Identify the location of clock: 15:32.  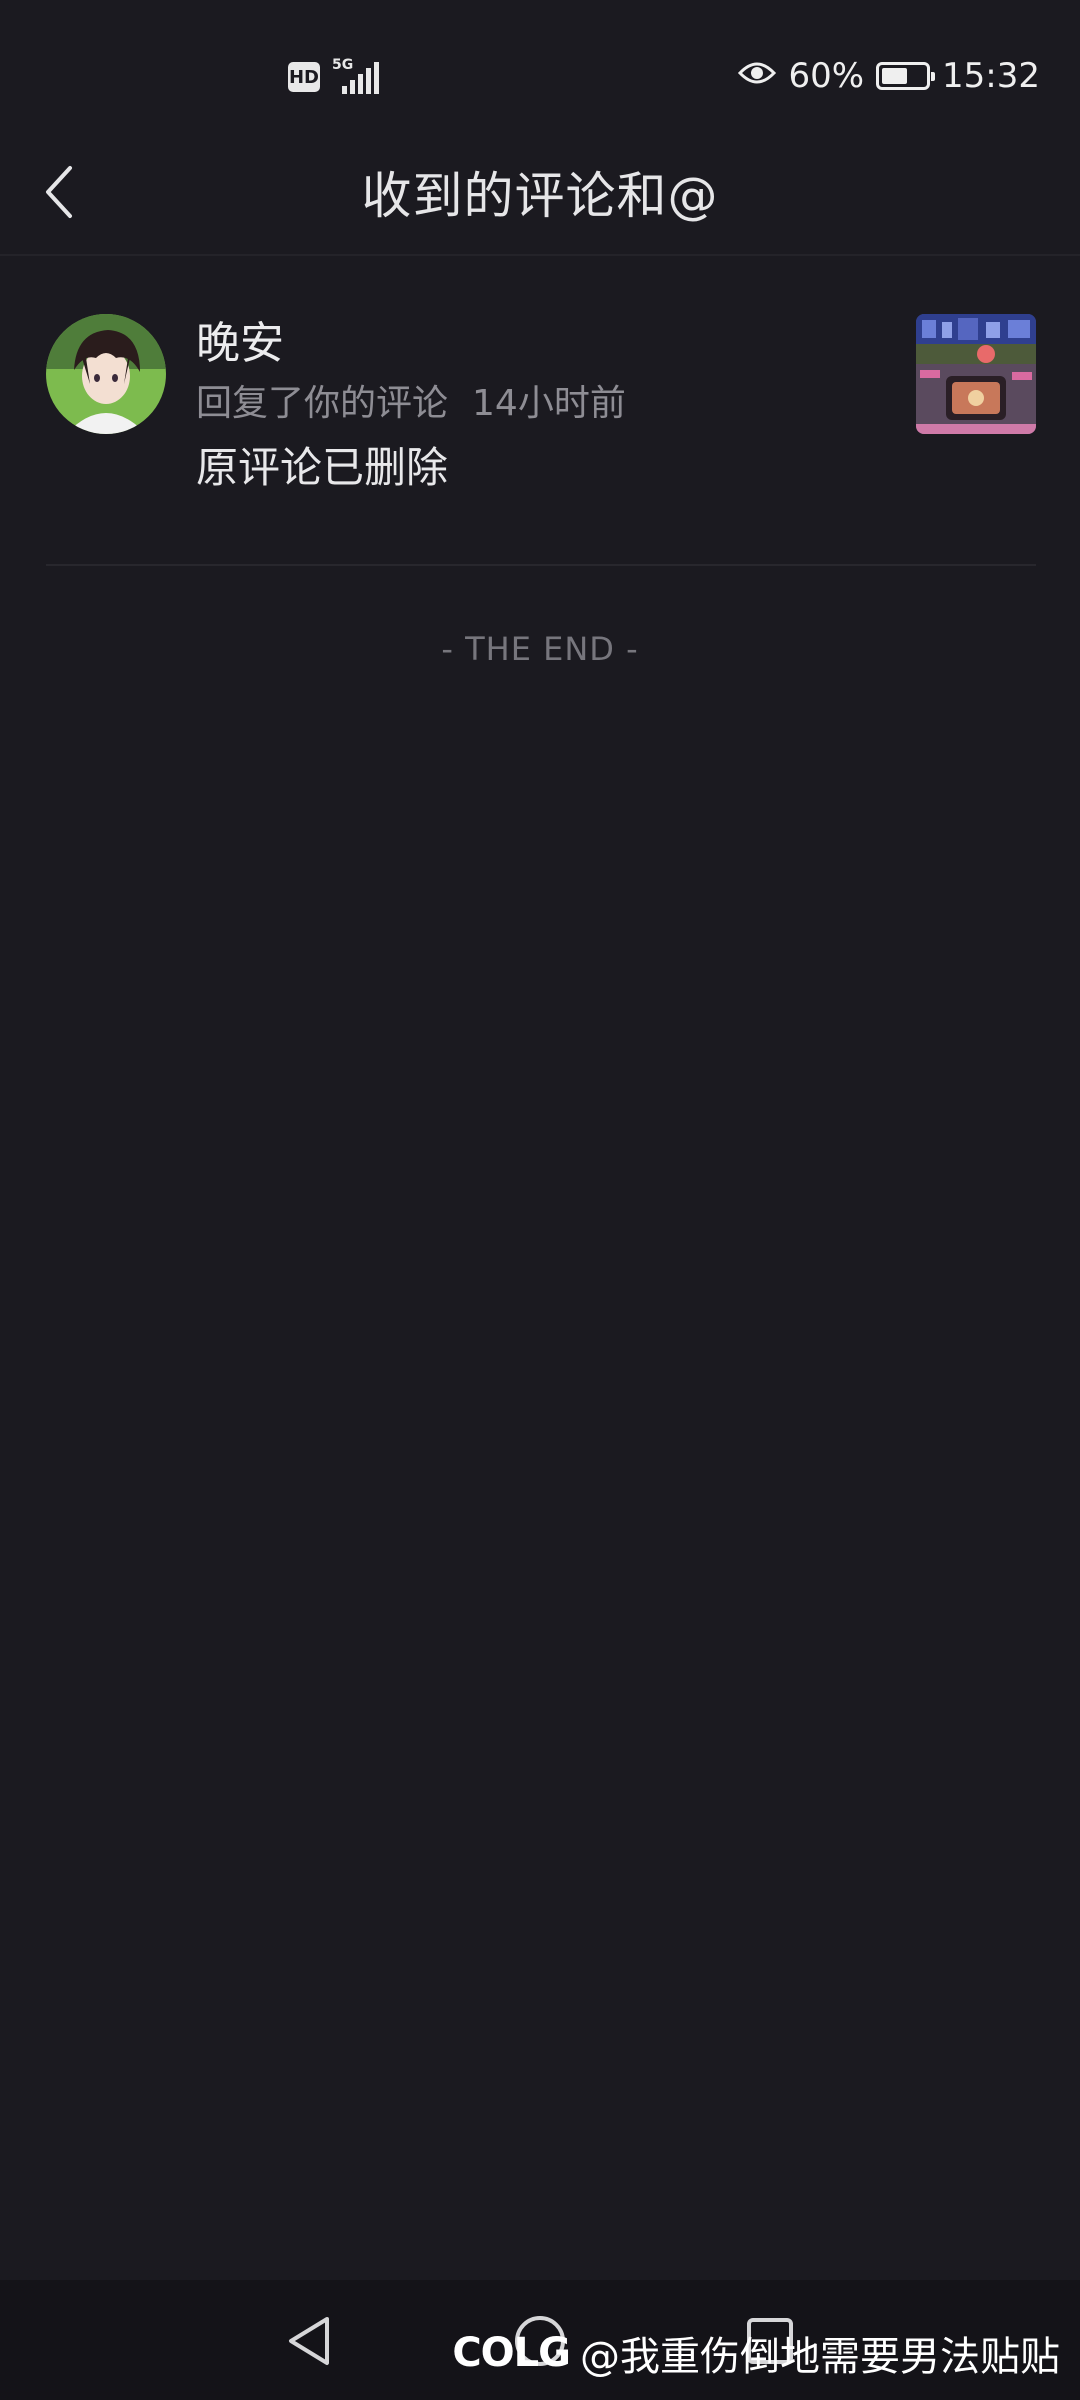
(991, 76).